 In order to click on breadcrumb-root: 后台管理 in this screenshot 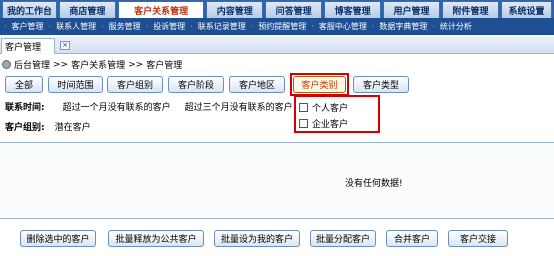, I will do `click(32, 64)`.